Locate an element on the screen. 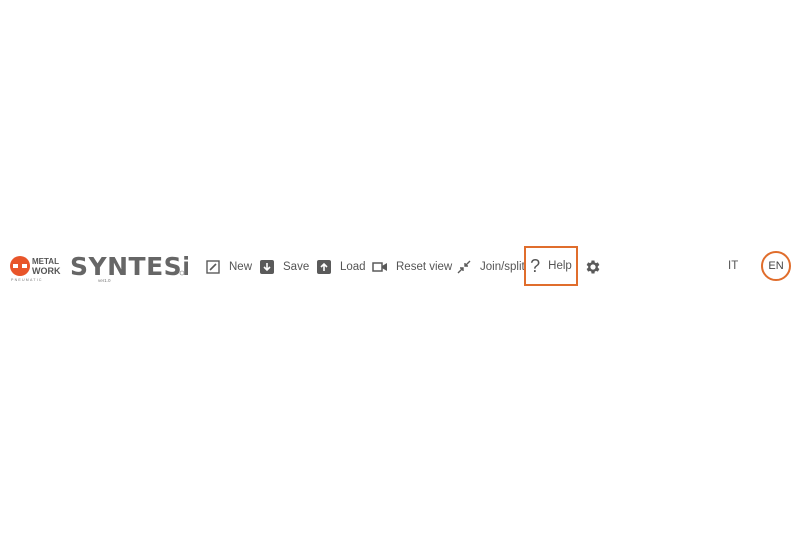 The height and width of the screenshot is (533, 800). video-camera-icon is located at coordinates (380, 267).